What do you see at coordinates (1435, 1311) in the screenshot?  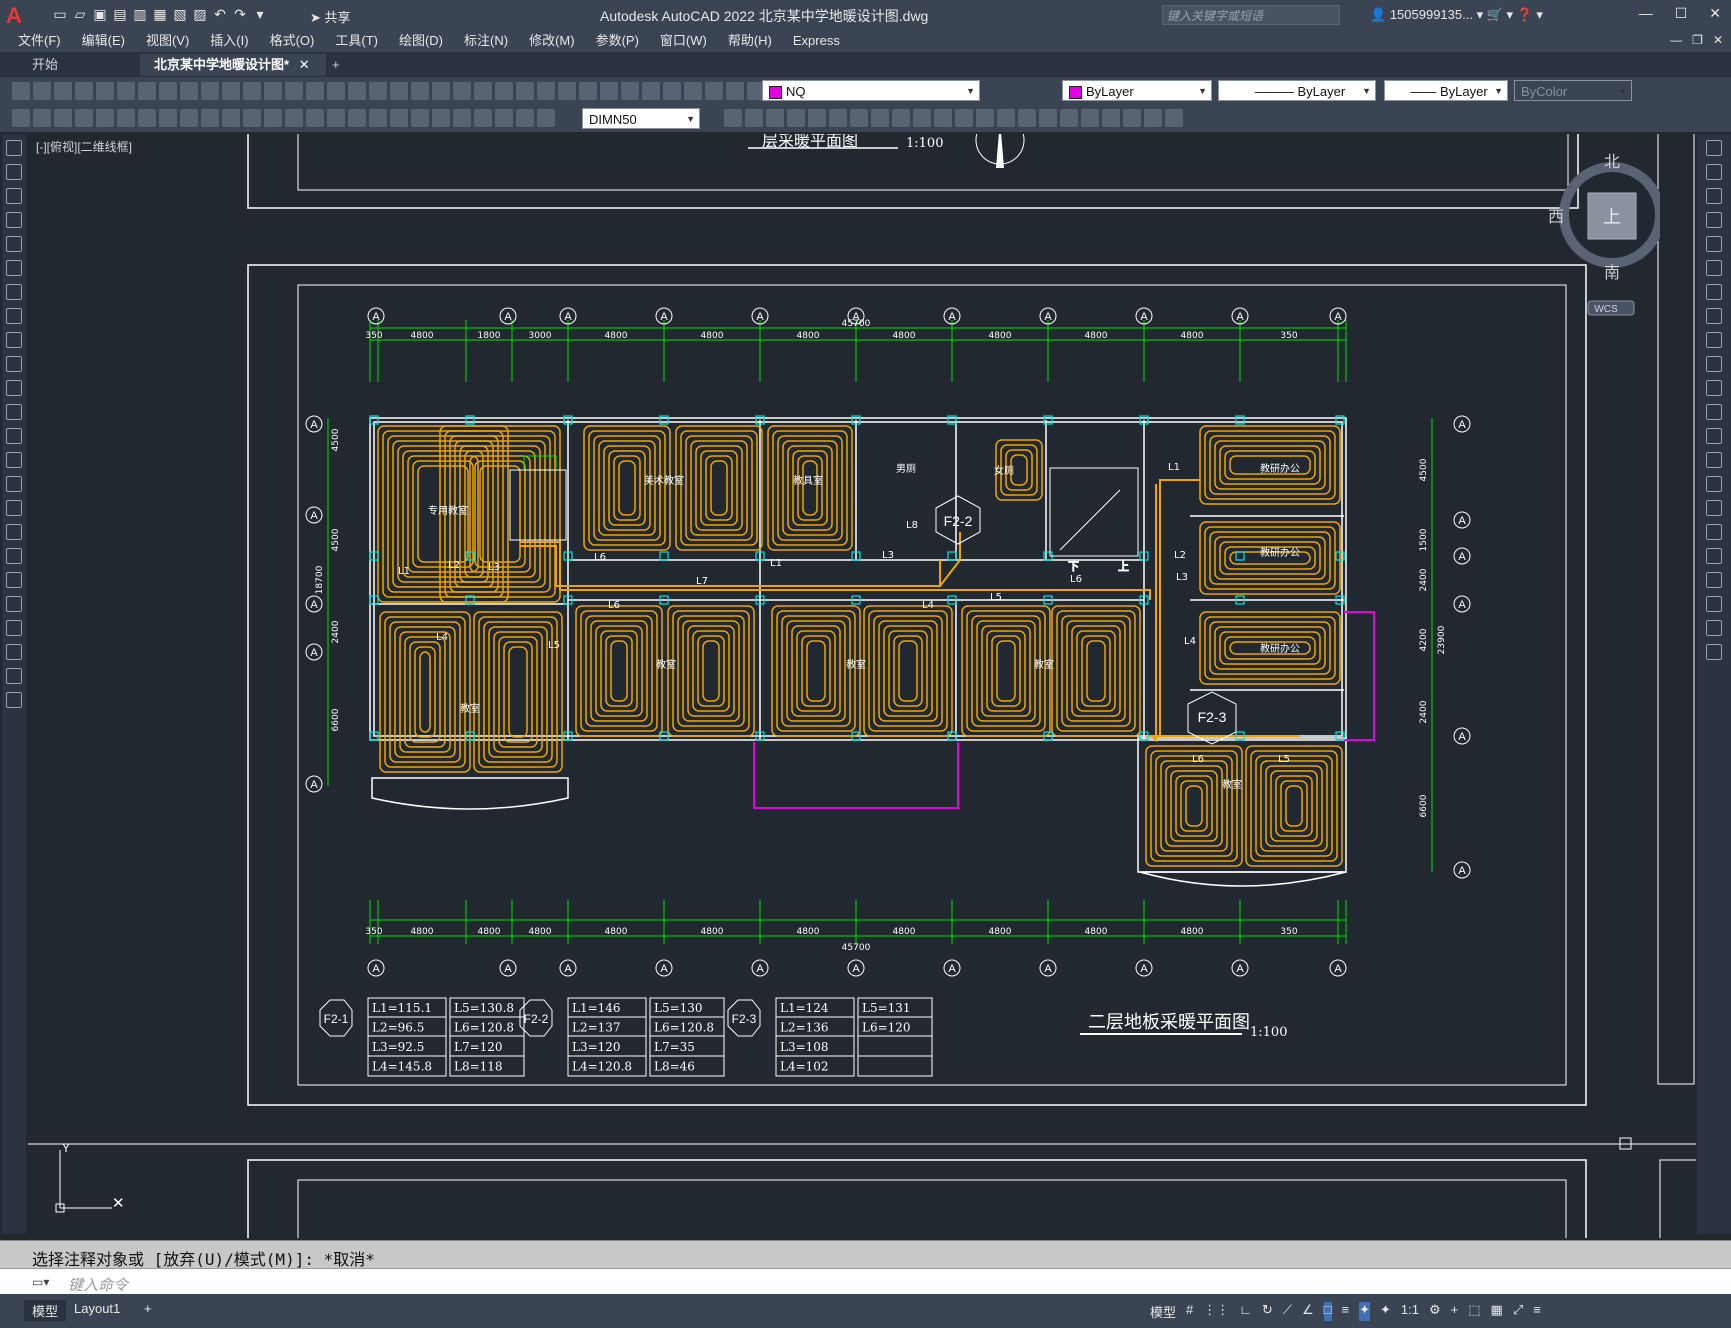 I see `gear-icon: ⚙` at bounding box center [1435, 1311].